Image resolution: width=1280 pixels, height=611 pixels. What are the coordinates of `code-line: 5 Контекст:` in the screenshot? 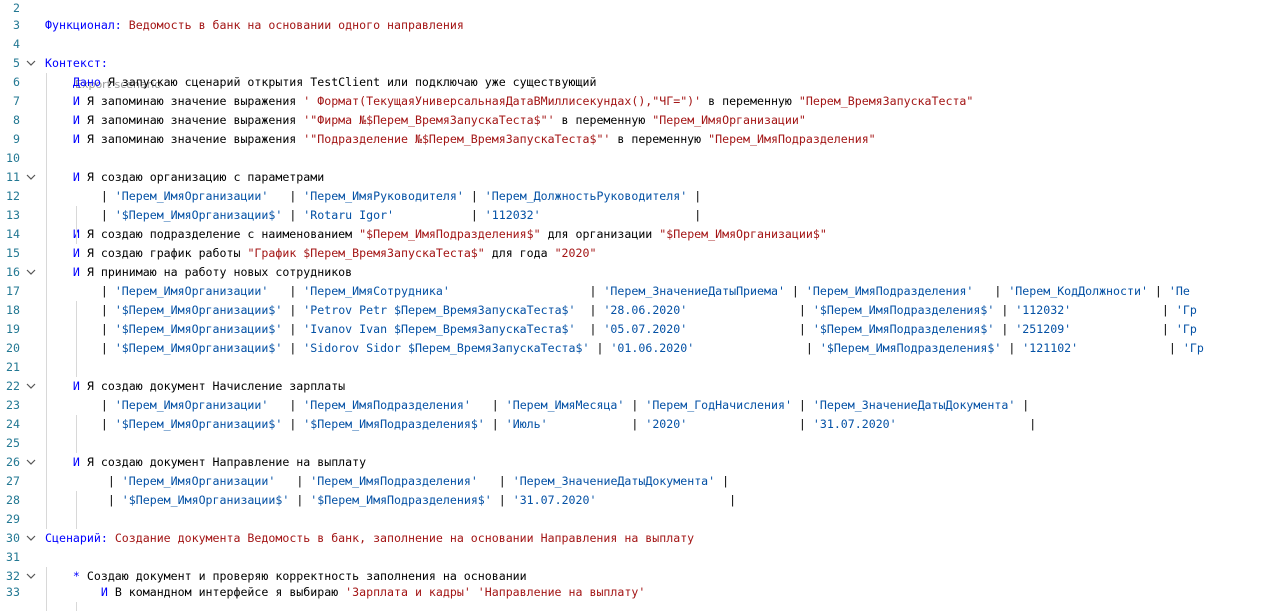 It's located at (640, 63).